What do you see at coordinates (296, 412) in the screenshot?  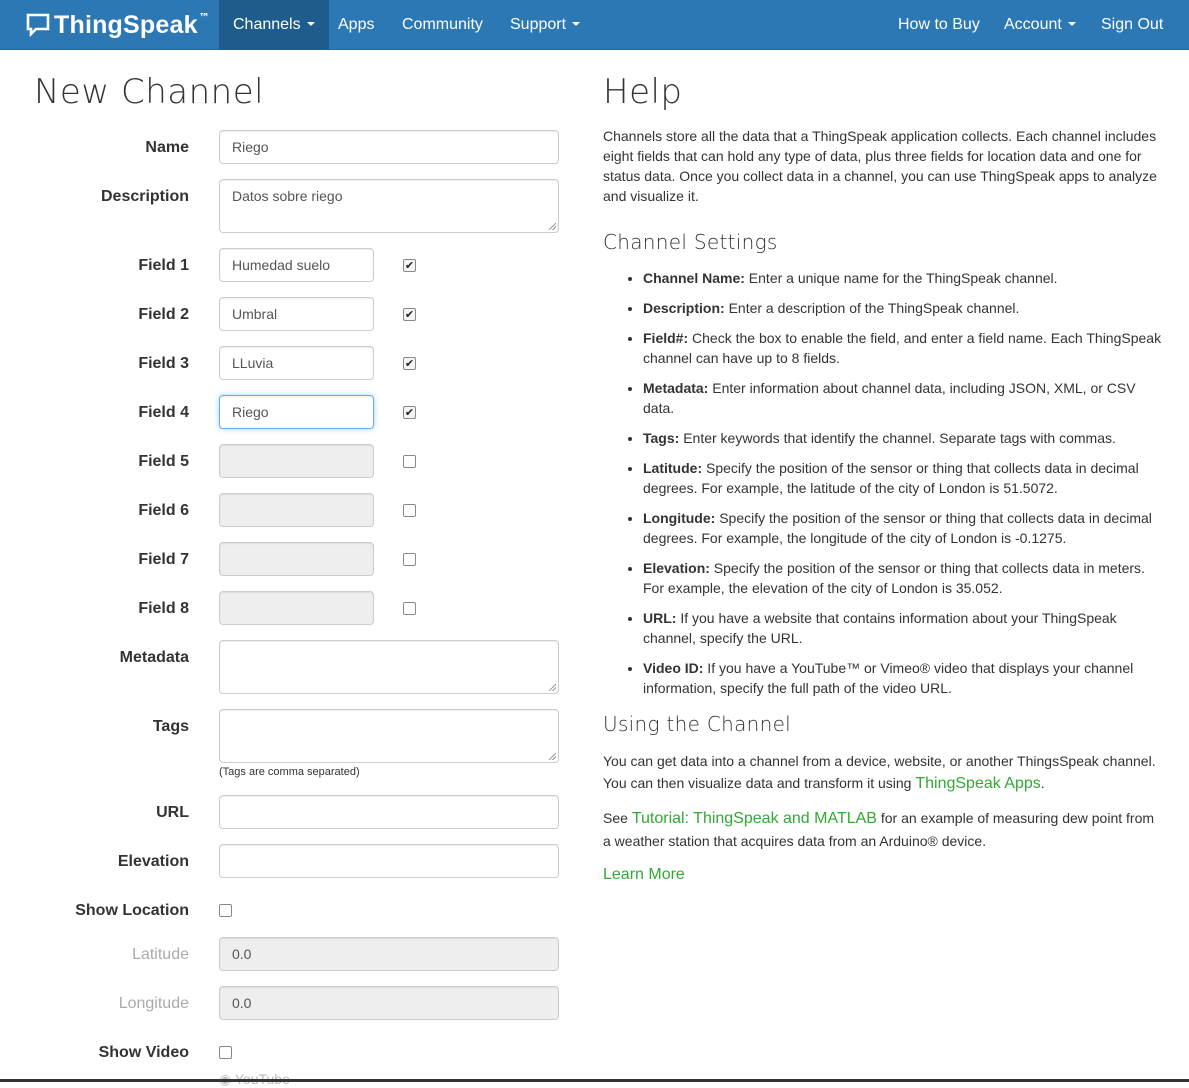 I see `field-4-input: Riego` at bounding box center [296, 412].